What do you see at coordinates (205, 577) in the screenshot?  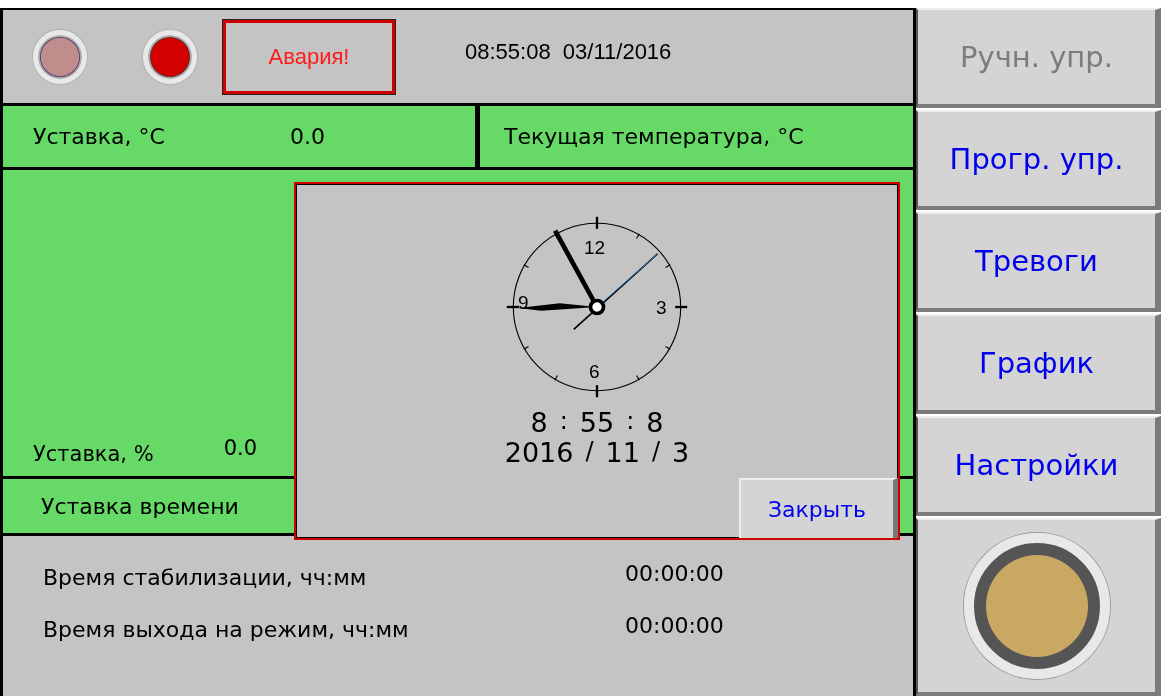 I see `time-label: Время стабилизации, чч:мм` at bounding box center [205, 577].